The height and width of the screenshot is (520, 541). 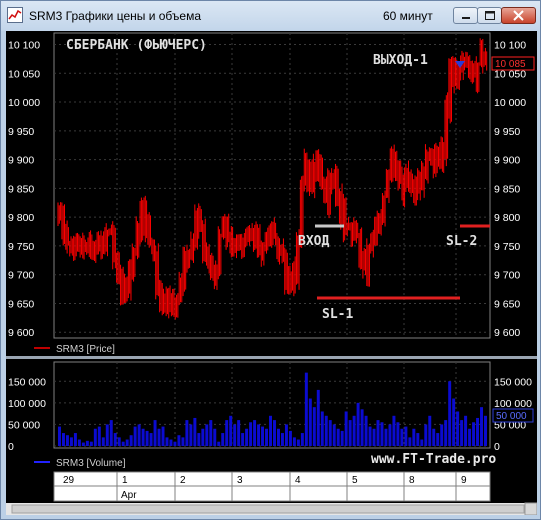 What do you see at coordinates (337, 314) in the screenshot?
I see `sl1-label: SL-1` at bounding box center [337, 314].